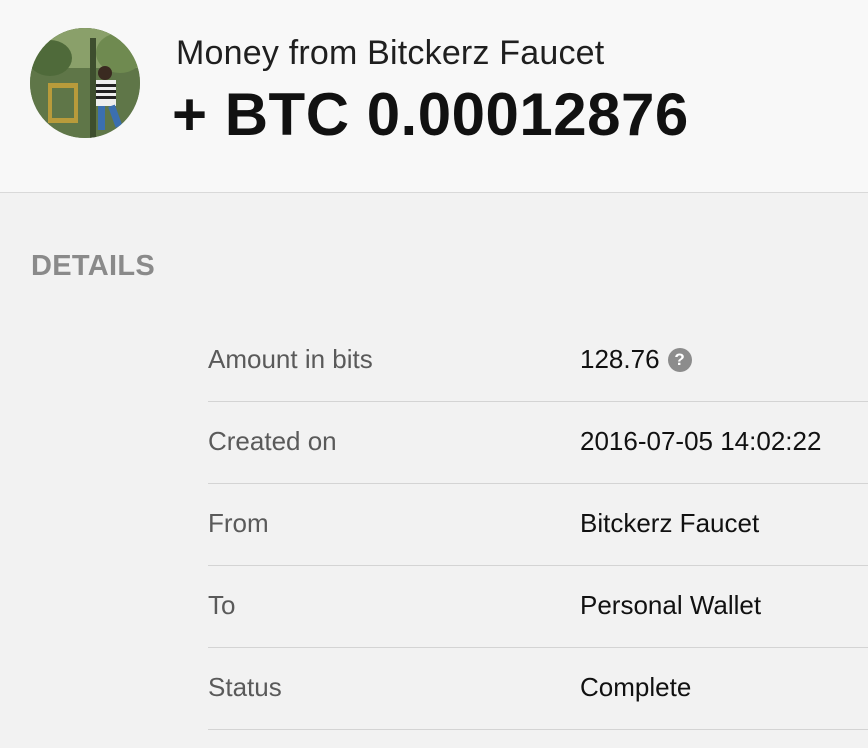 The width and height of the screenshot is (868, 748). I want to click on detail-label: From, so click(238, 523).